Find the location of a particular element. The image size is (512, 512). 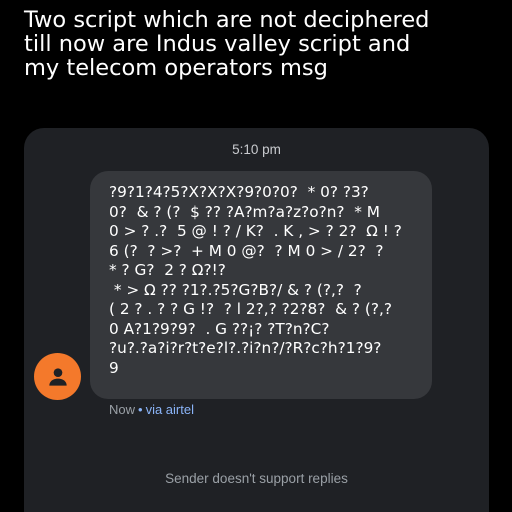

message-status: Now • via airtel is located at coordinates (151, 409).